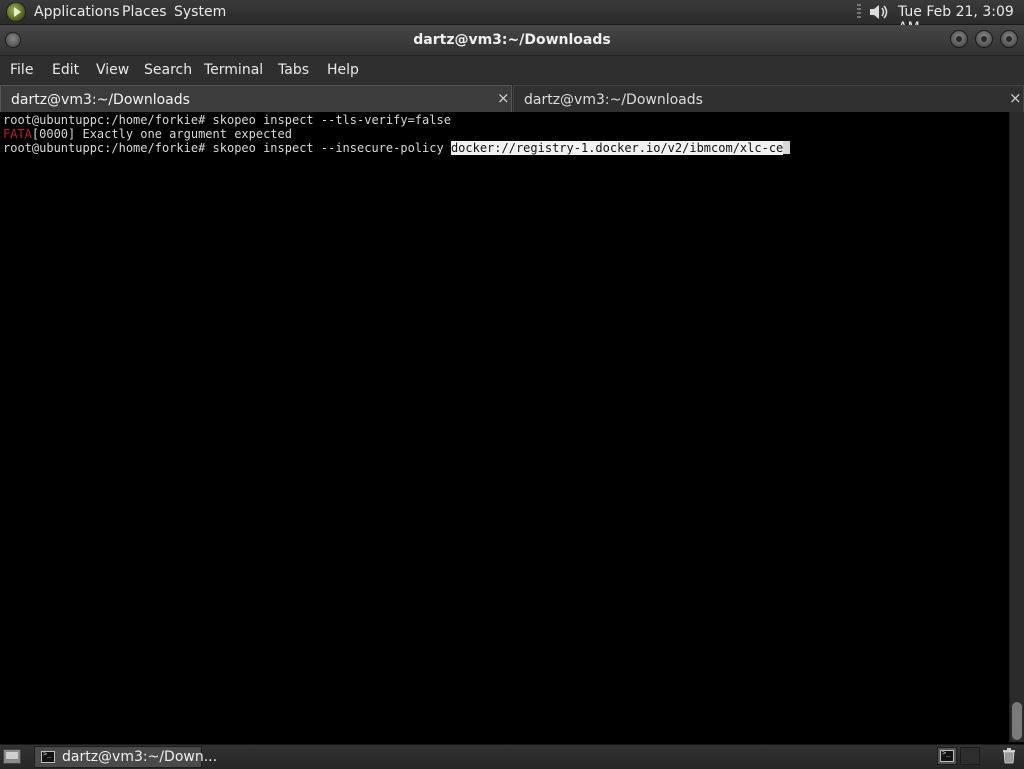 The image size is (1024, 769). What do you see at coordinates (17, 134) in the screenshot?
I see `error-tag: FATA` at bounding box center [17, 134].